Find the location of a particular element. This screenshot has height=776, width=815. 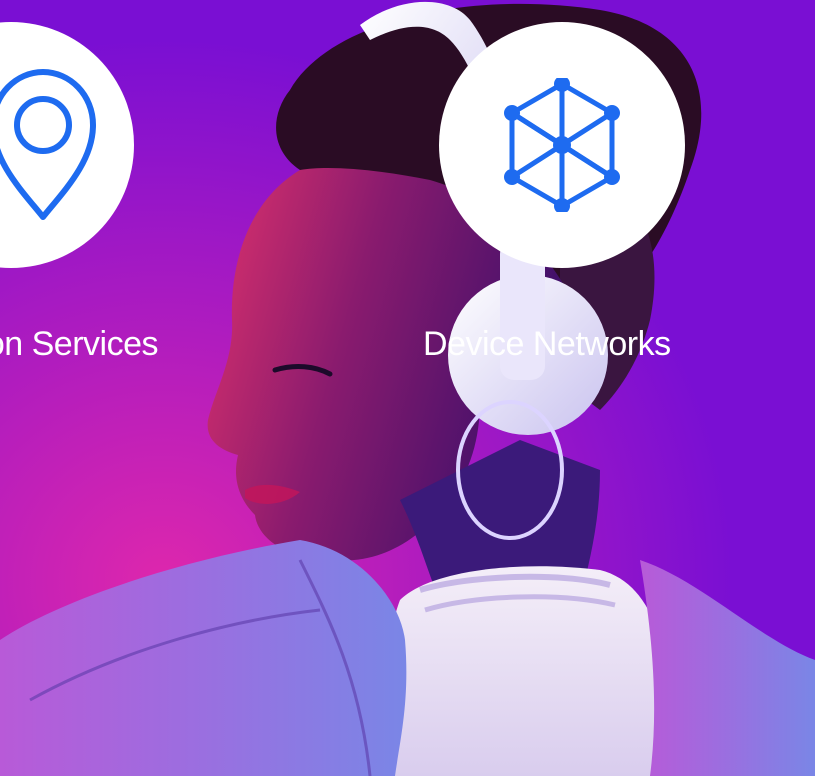

device-networks-circle is located at coordinates (562, 145).